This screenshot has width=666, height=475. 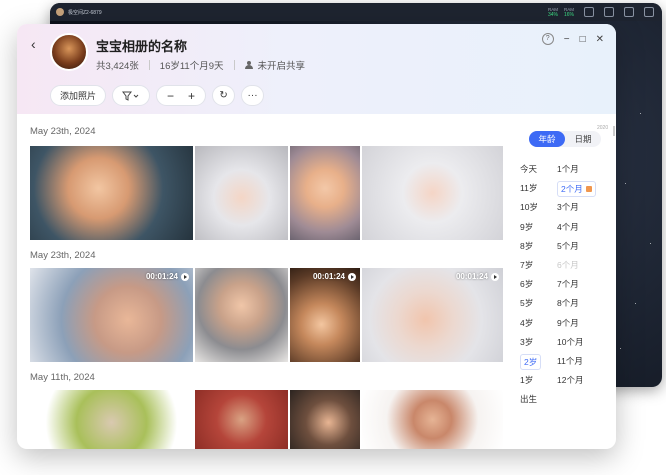 What do you see at coordinates (191, 66) in the screenshot?
I see `child-age: 16岁11个月9天` at bounding box center [191, 66].